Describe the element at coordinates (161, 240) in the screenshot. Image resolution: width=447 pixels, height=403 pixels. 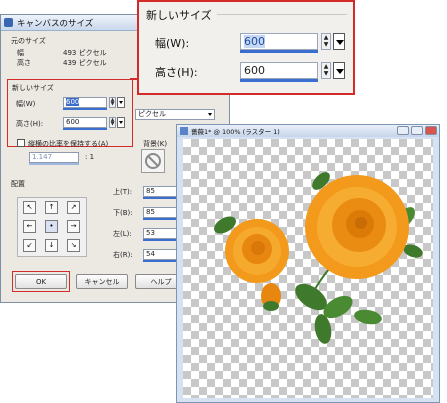
I see `left-offset-slider` at that location.